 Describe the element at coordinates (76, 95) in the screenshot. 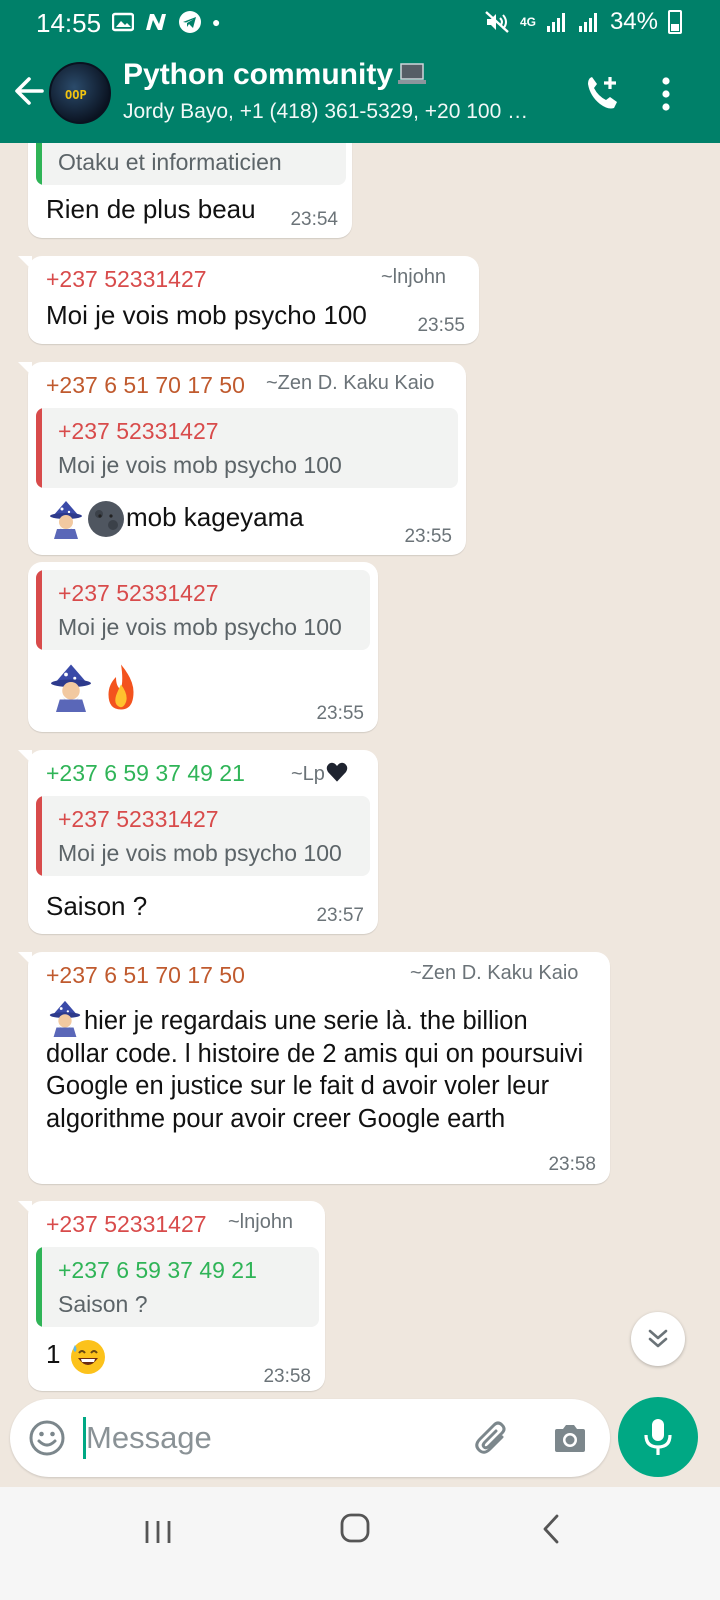

I see `avatar-label: OOP` at that location.